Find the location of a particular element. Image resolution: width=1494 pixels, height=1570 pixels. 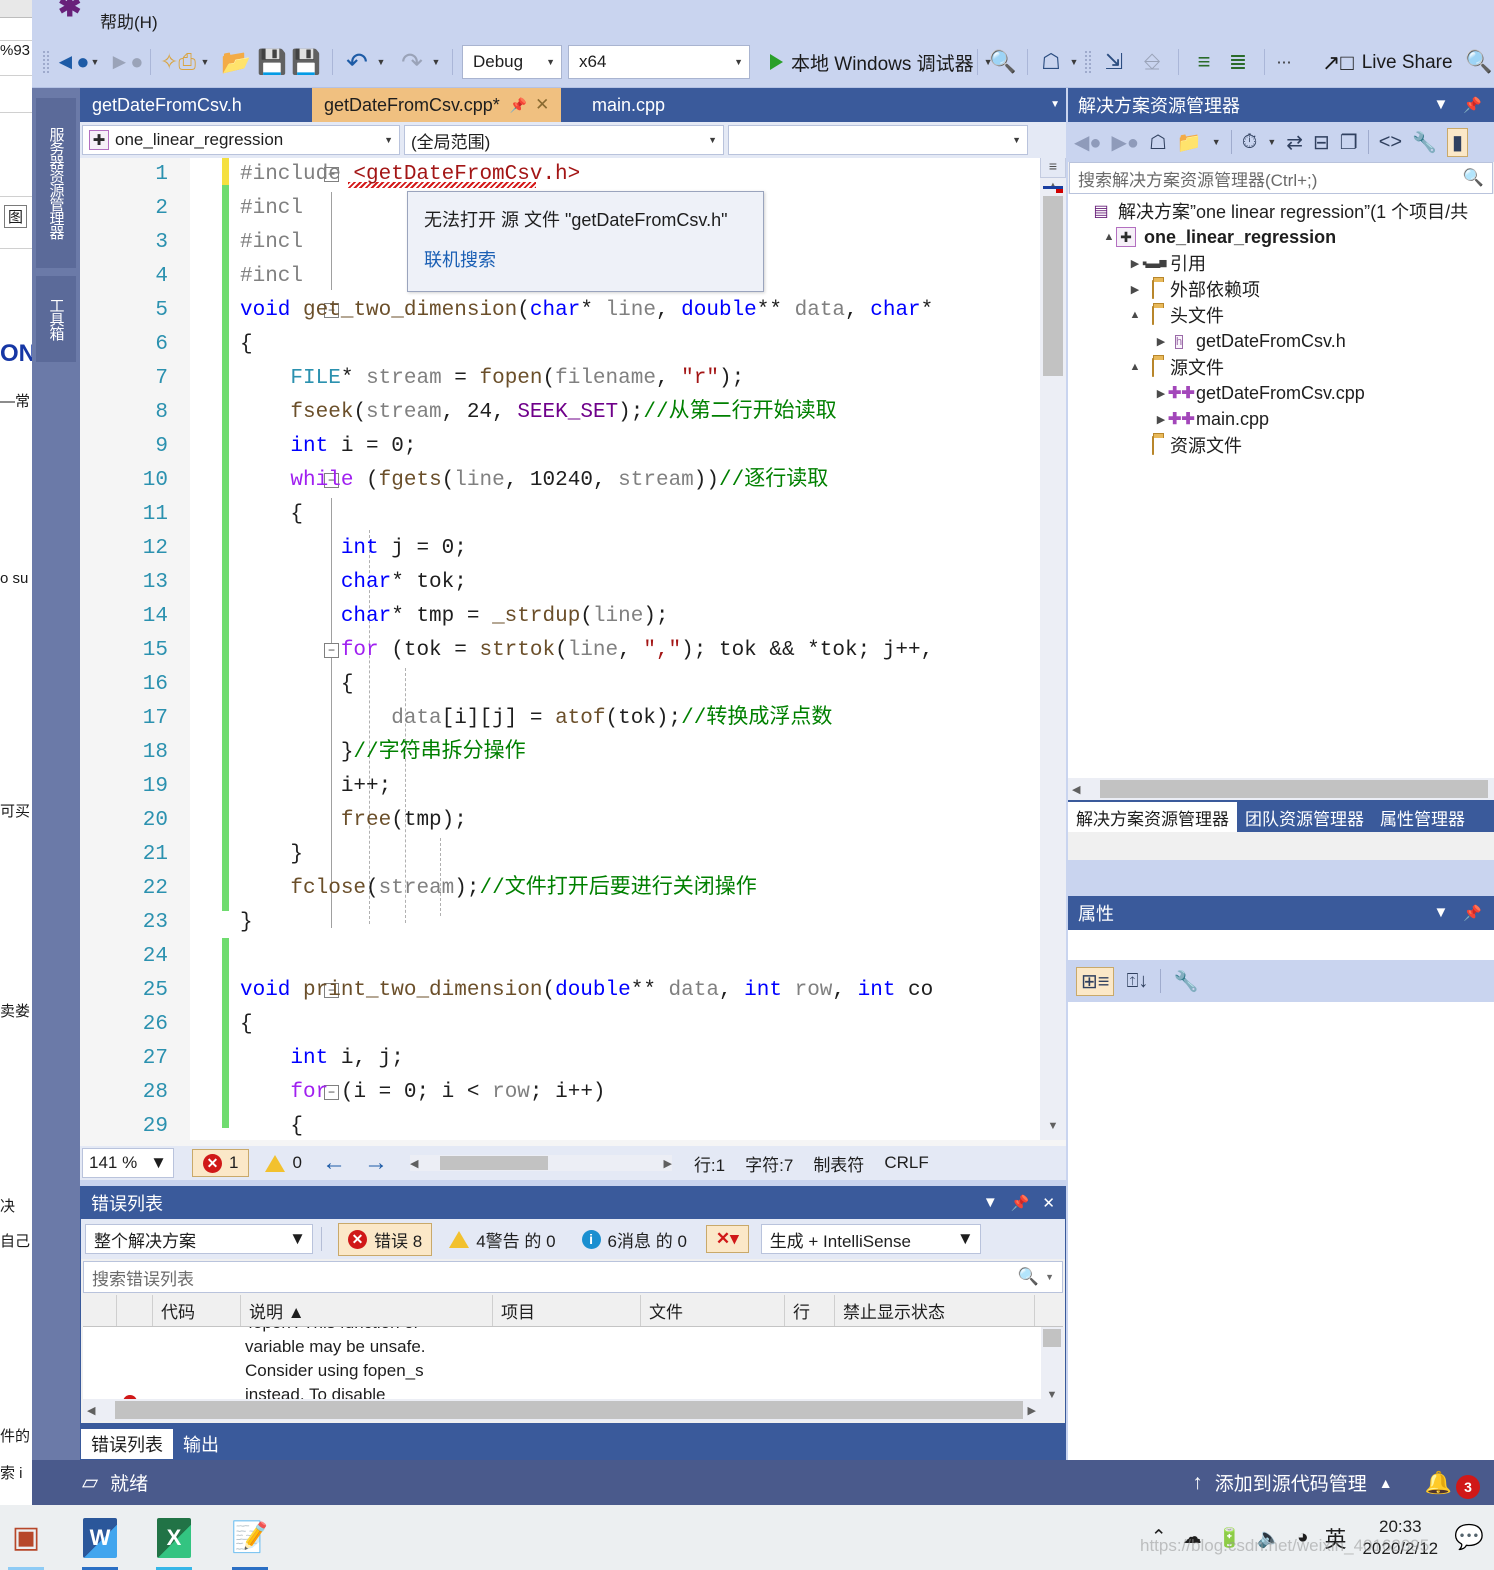

tab-list-chevron-down-icon: ▼ is located at coordinates (1055, 104).